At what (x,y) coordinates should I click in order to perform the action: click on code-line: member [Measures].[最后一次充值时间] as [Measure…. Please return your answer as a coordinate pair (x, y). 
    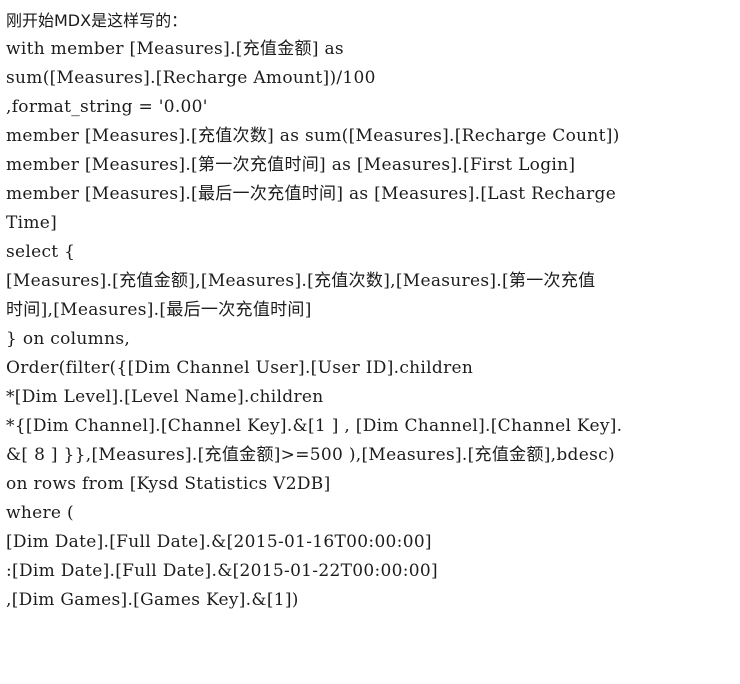
    Looking at the image, I should click on (311, 194).